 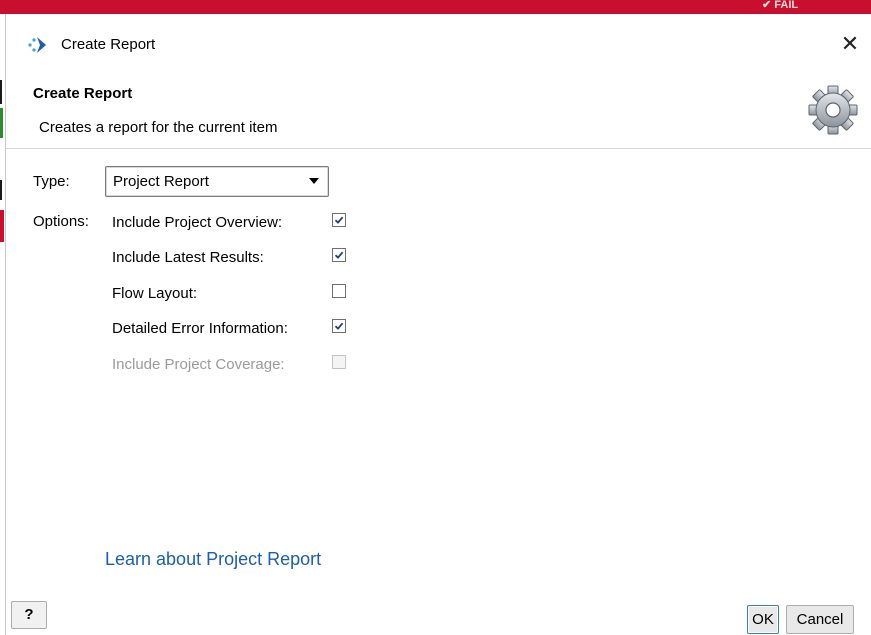 What do you see at coordinates (37, 45) in the screenshot?
I see `app-logo-icon` at bounding box center [37, 45].